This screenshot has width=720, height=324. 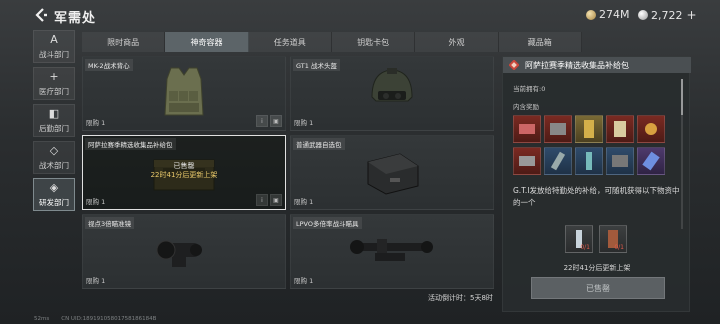 I want to click on sold-out-label: 已售罄, so click(x=184, y=166).